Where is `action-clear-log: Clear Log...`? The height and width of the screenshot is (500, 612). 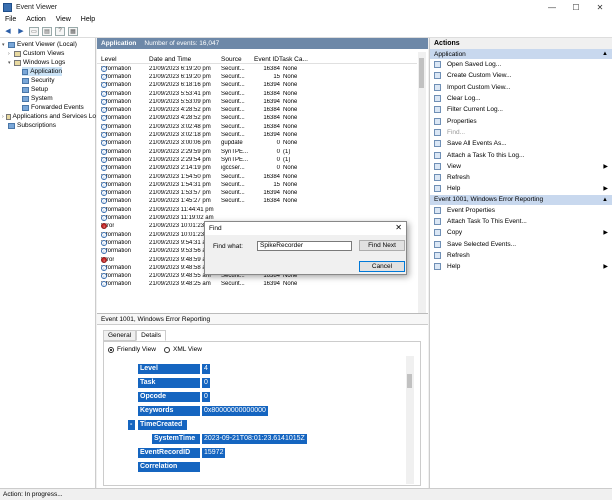
action-clear-log: Clear Log... is located at coordinates (521, 98).